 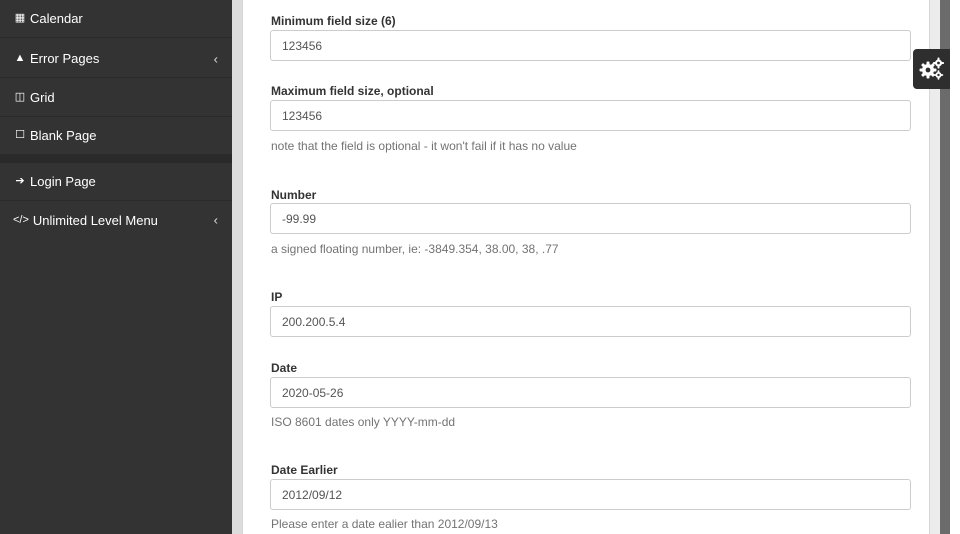 I want to click on sidebar-item-label: Blank Page, so click(x=63, y=135).